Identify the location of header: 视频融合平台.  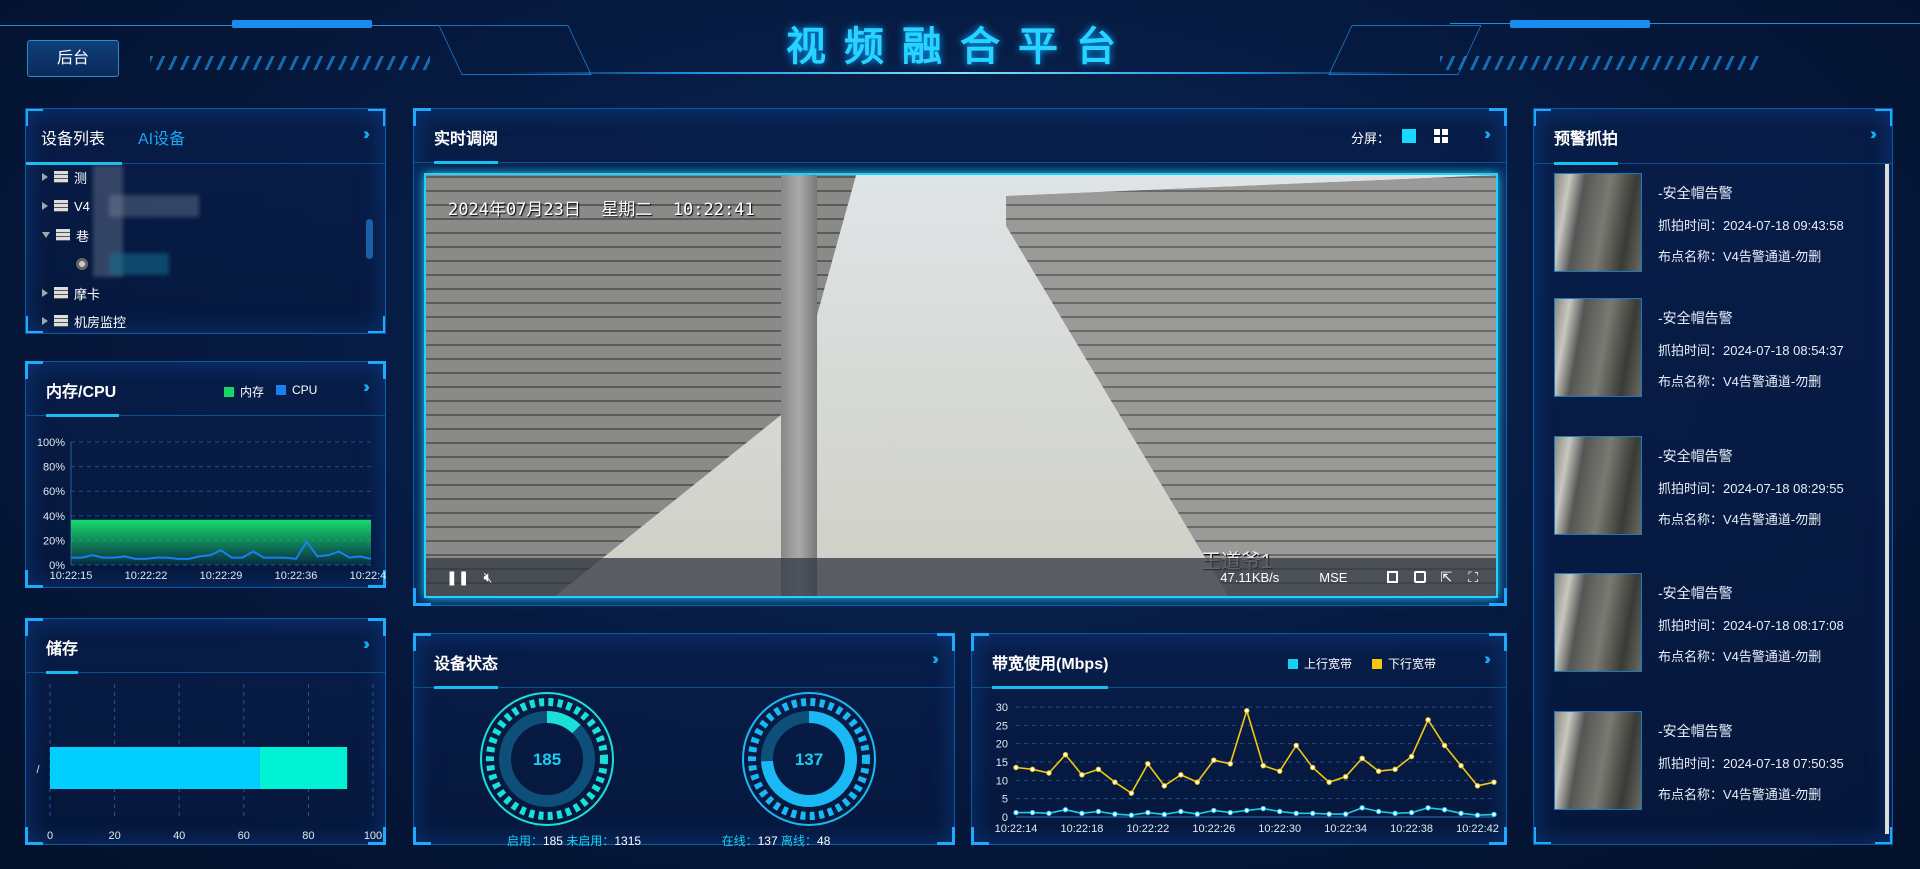
(960, 42).